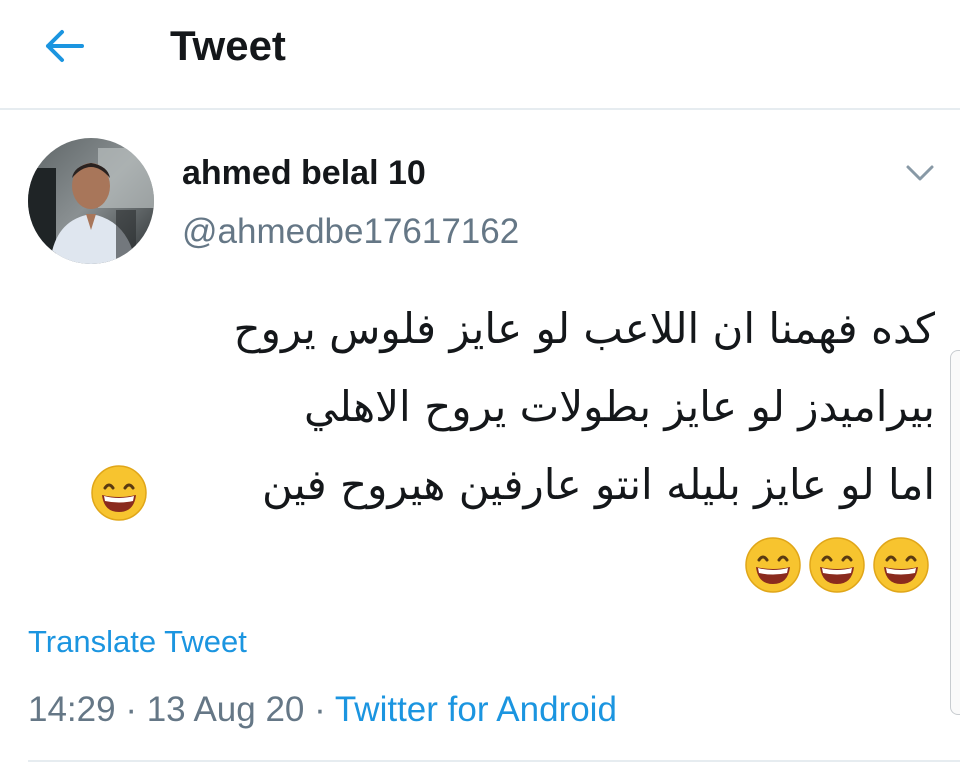 The image size is (960, 767). What do you see at coordinates (480, 55) in the screenshot?
I see `top-app-bar: Tweet` at bounding box center [480, 55].